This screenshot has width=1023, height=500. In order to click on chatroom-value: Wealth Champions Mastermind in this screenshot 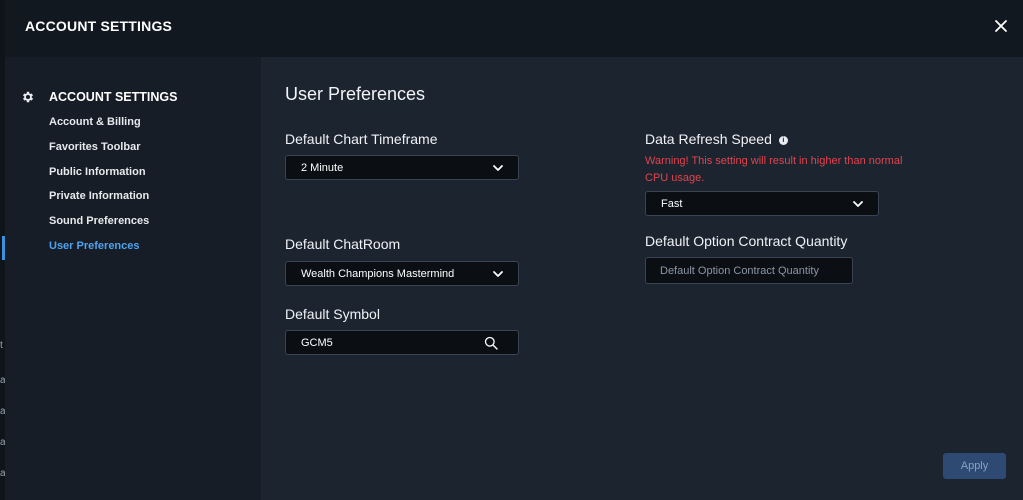, I will do `click(378, 273)`.